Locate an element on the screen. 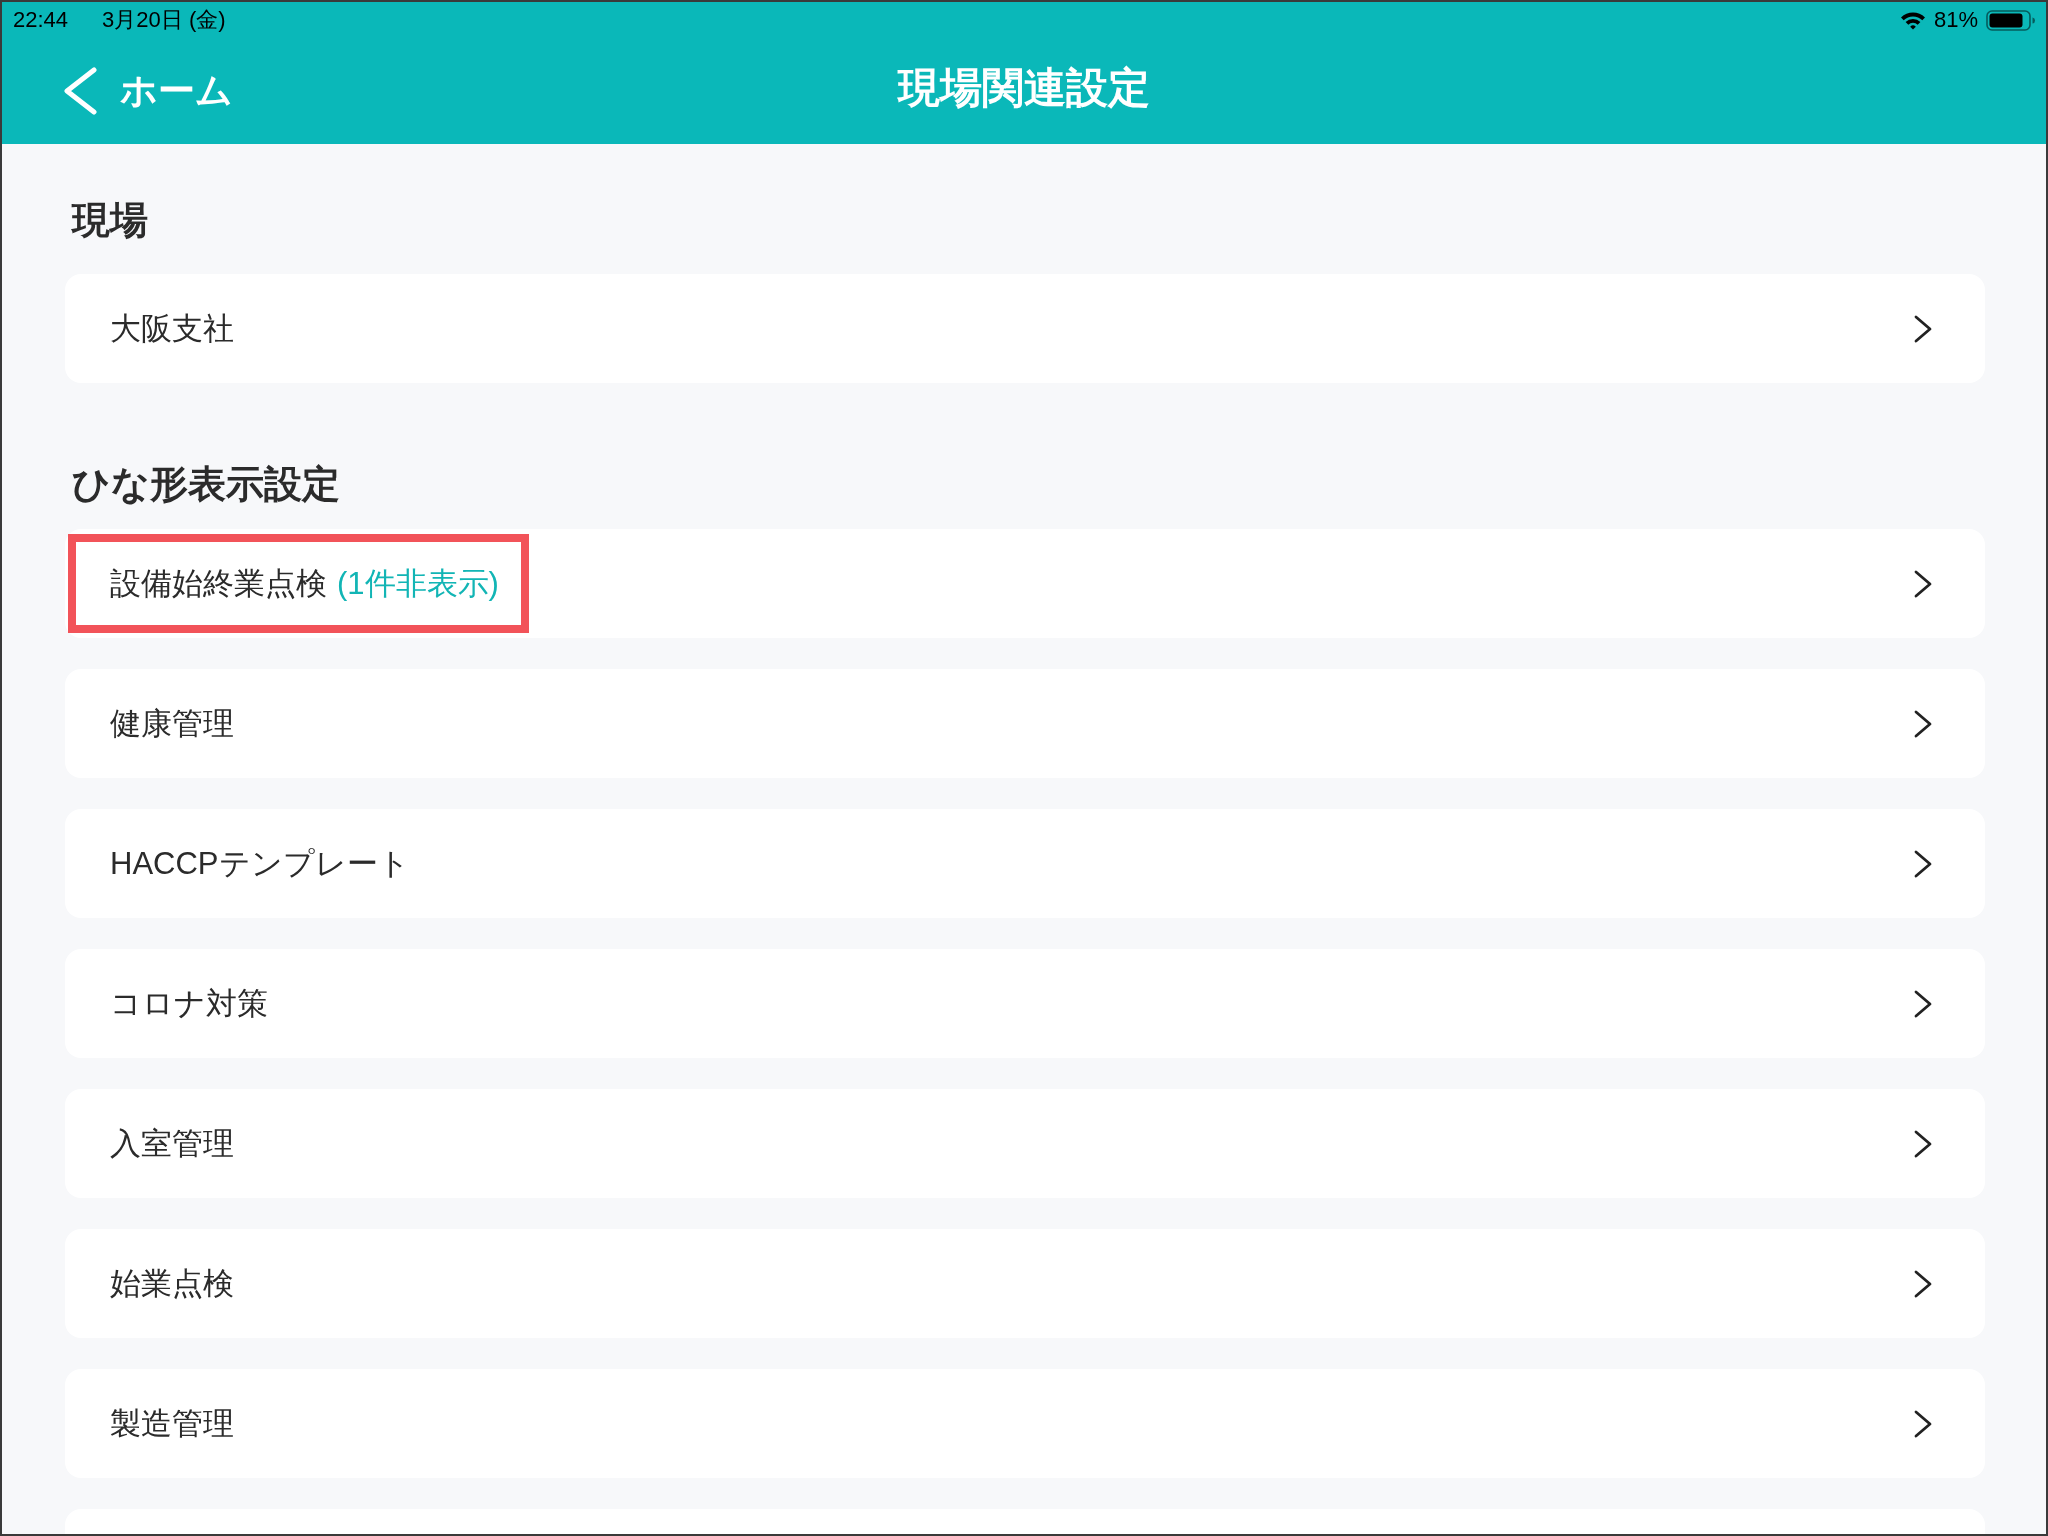 The width and height of the screenshot is (2048, 1536). row-label: コロナ対策 is located at coordinates (189, 1003).